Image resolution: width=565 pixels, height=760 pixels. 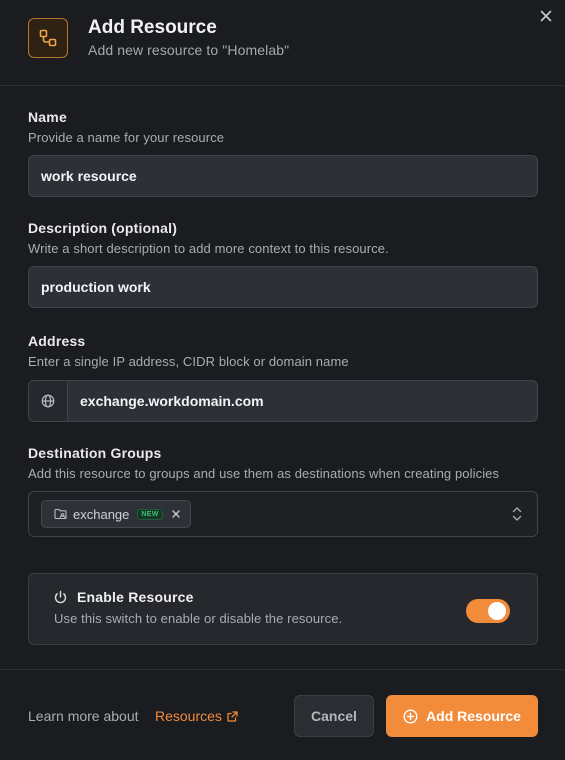 What do you see at coordinates (47, 117) in the screenshot?
I see `name-label: Name` at bounding box center [47, 117].